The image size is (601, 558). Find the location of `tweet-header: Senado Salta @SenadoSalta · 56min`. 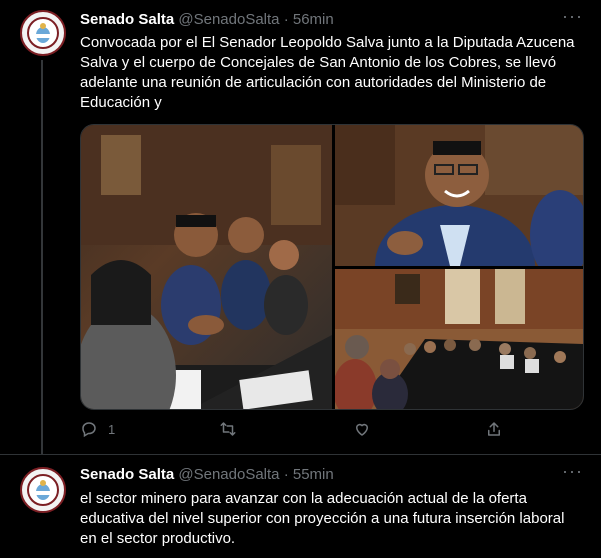

tweet-header: Senado Salta @SenadoSalta · 56min is located at coordinates (207, 19).